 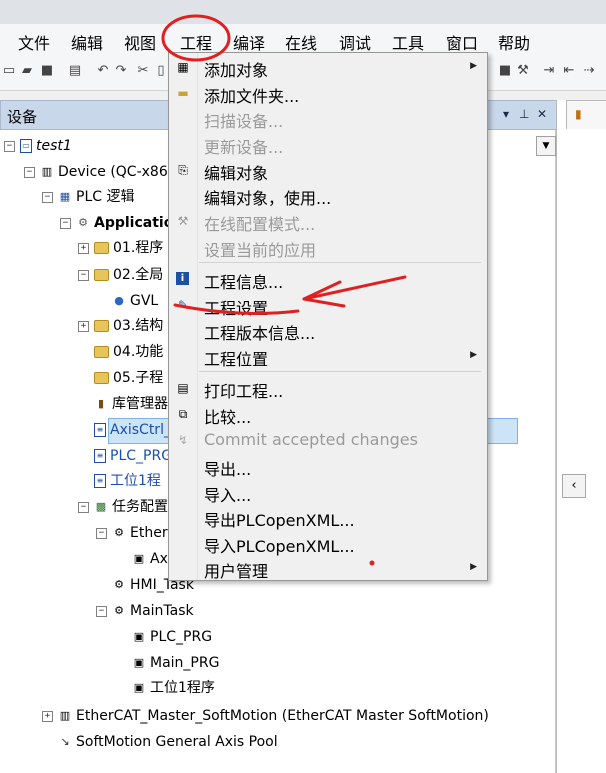 What do you see at coordinates (101, 506) in the screenshot?
I see `task-config-icon: ▩` at bounding box center [101, 506].